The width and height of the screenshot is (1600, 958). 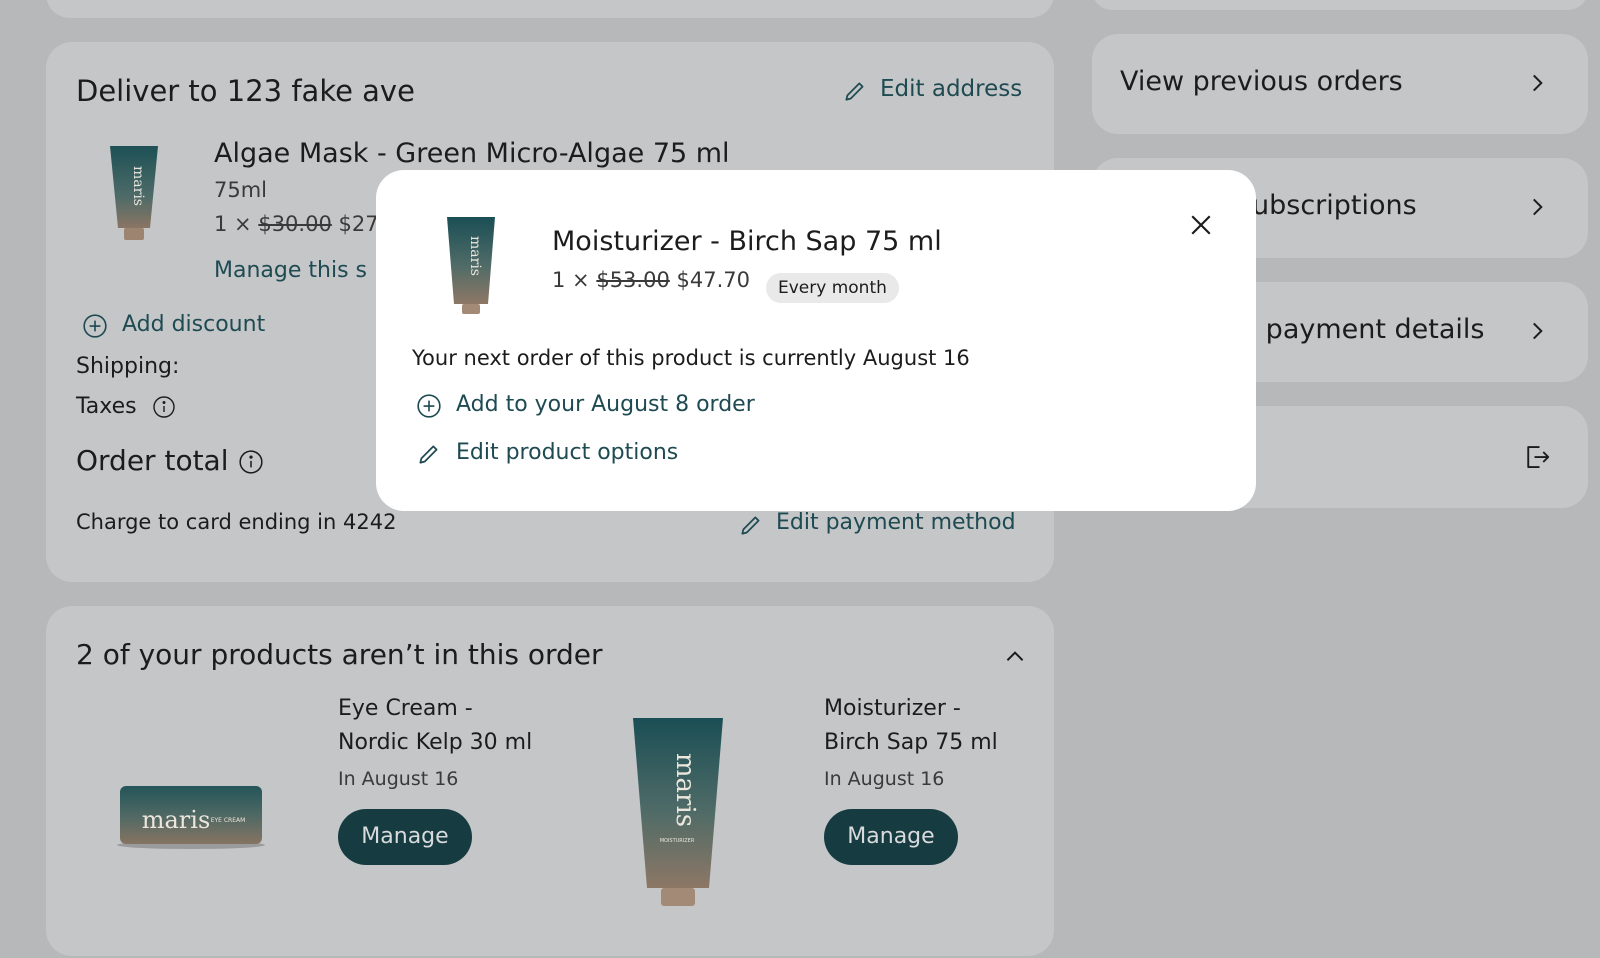 I want to click on product-1-name-line2: Nordic Kelp 30 ml, so click(x=435, y=742).